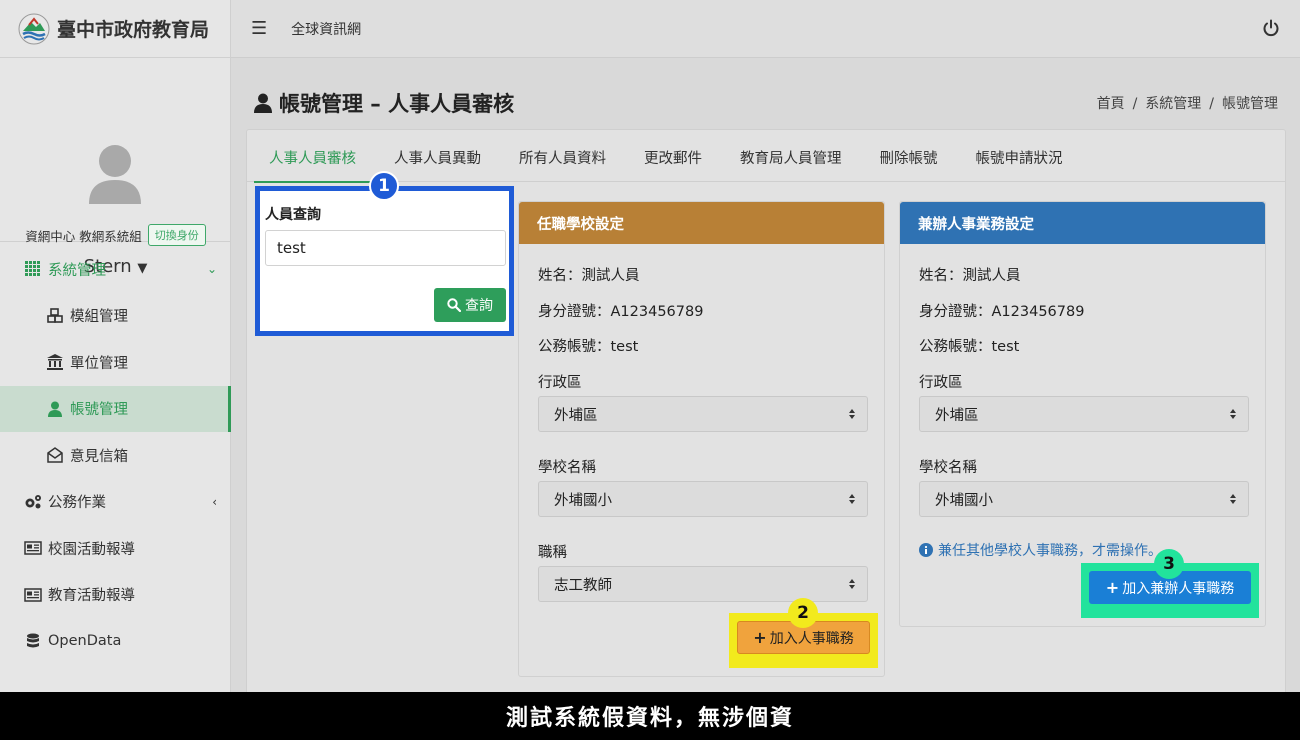 This screenshot has height=740, width=1300. Describe the element at coordinates (909, 156) in the screenshot. I see `tab-delete-account: 刪除帳號` at that location.